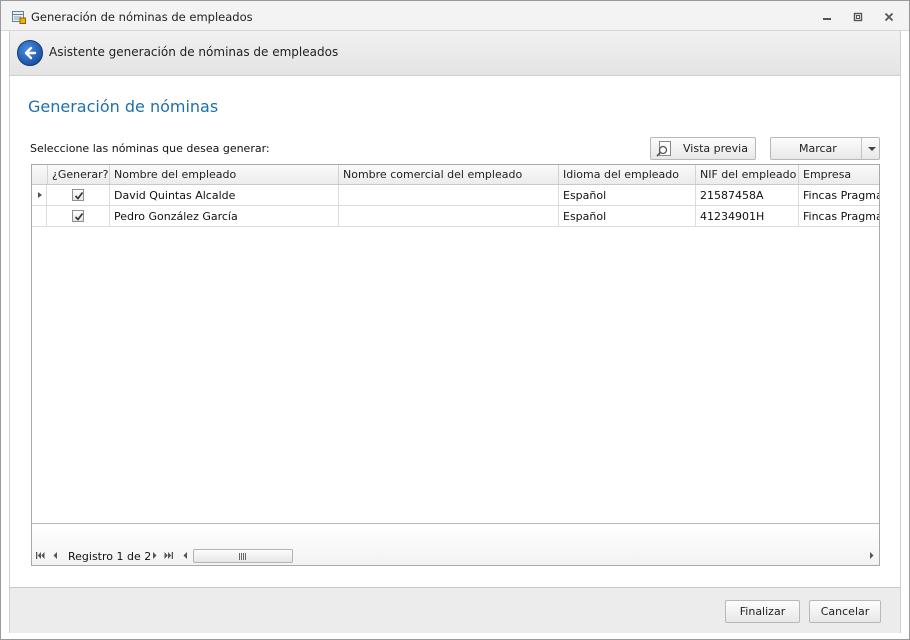 The height and width of the screenshot is (640, 910). I want to click on minimize-button, so click(827, 17).